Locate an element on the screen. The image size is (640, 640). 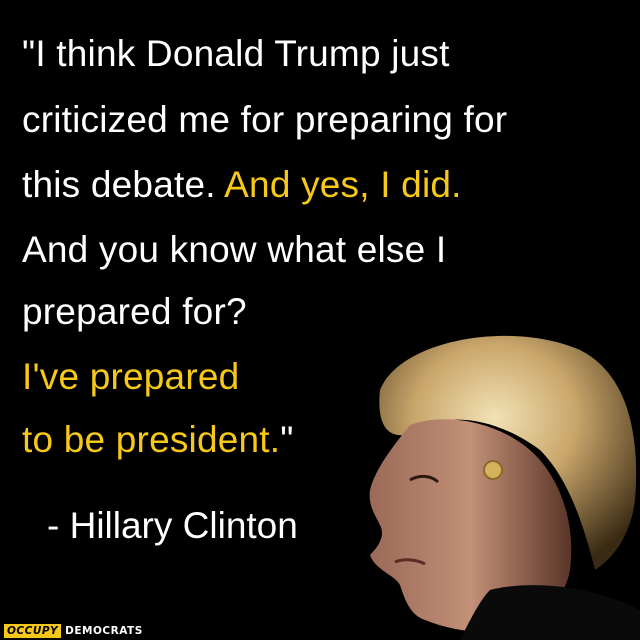
quote-line-7-close-quote: " is located at coordinates (287, 439).